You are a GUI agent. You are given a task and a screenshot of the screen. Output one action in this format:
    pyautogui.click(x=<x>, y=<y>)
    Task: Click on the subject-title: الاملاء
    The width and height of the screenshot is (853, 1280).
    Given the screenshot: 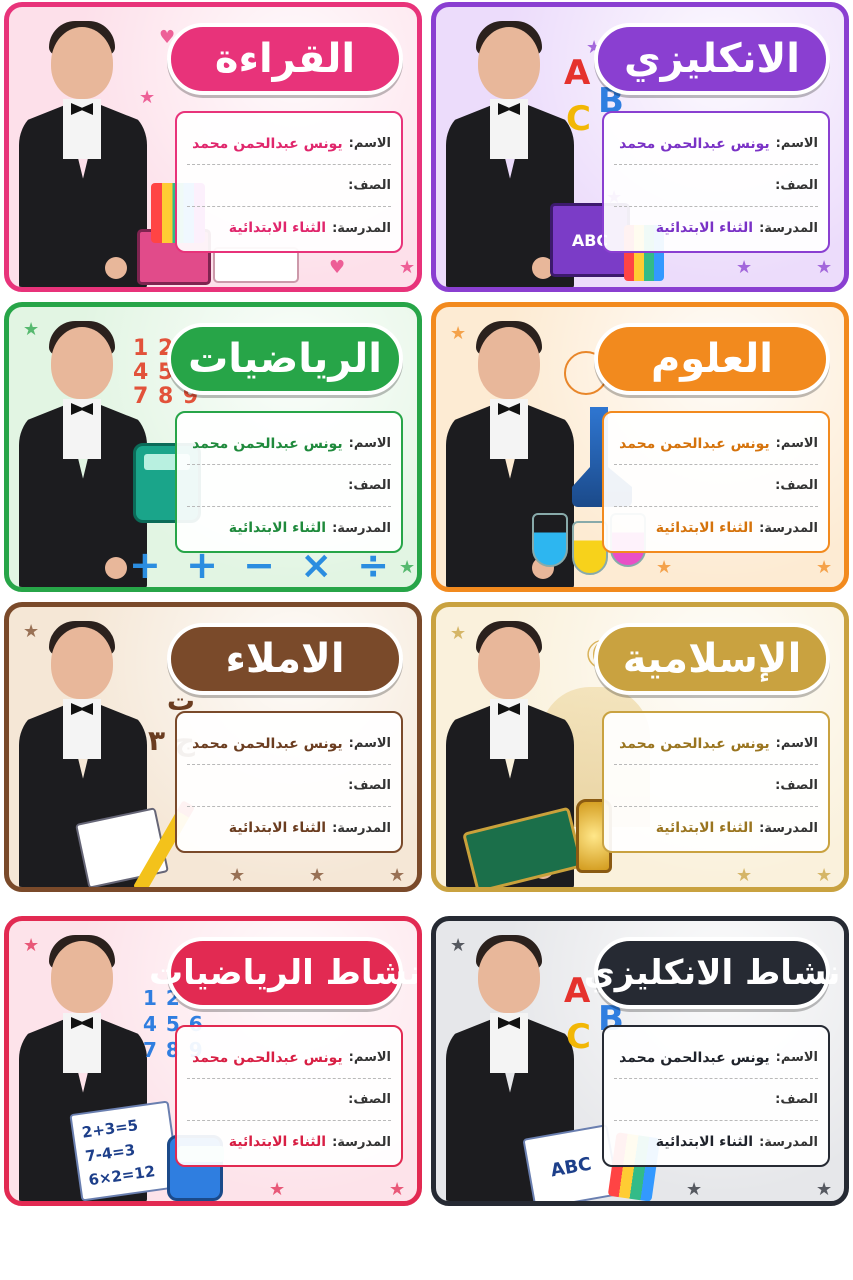 What is the action you would take?
    pyautogui.click(x=285, y=659)
    